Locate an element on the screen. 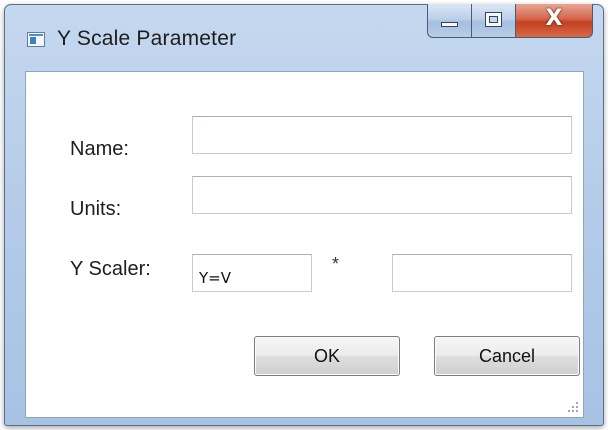 This screenshot has width=608, height=430. name-label: Name: is located at coordinates (99, 149).